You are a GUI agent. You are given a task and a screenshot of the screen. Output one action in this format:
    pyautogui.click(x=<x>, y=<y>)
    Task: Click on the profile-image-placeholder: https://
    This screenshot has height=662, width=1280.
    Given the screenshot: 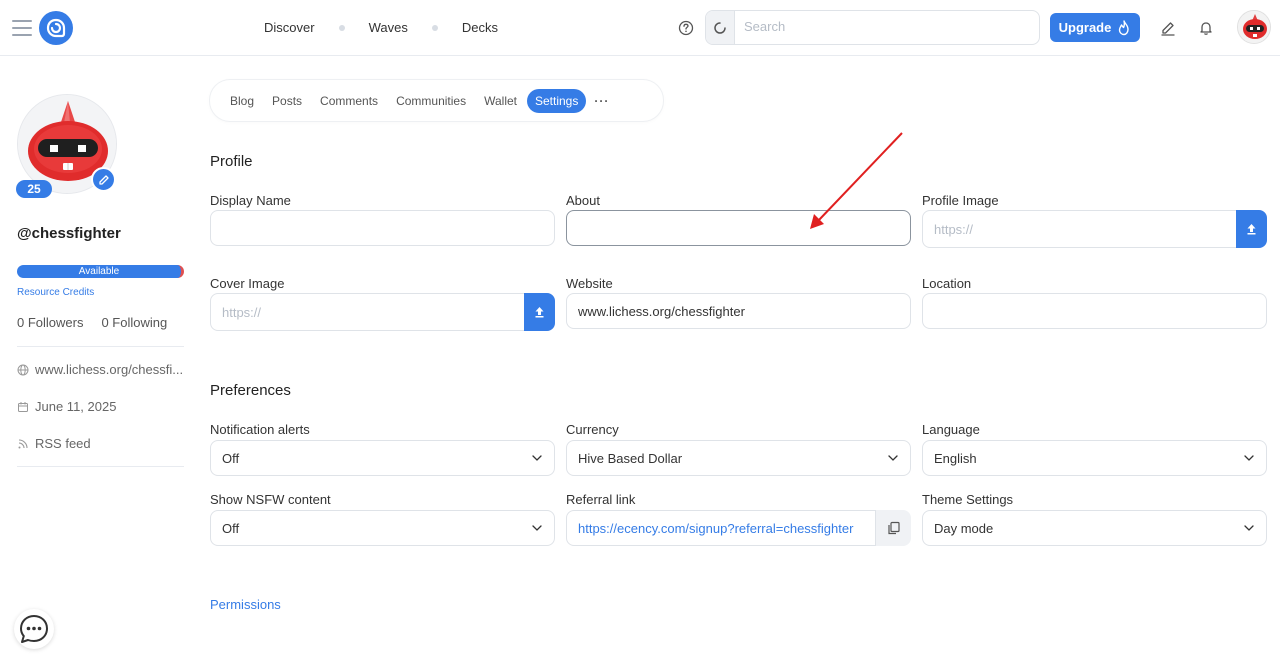 What is the action you would take?
    pyautogui.click(x=954, y=229)
    